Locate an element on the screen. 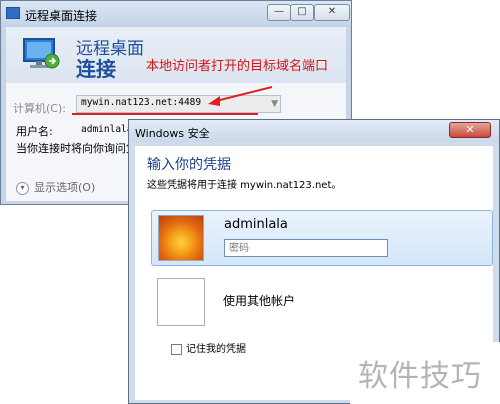 Image resolution: width=500 pixels, height=404 pixels. password-input is located at coordinates (306, 248).